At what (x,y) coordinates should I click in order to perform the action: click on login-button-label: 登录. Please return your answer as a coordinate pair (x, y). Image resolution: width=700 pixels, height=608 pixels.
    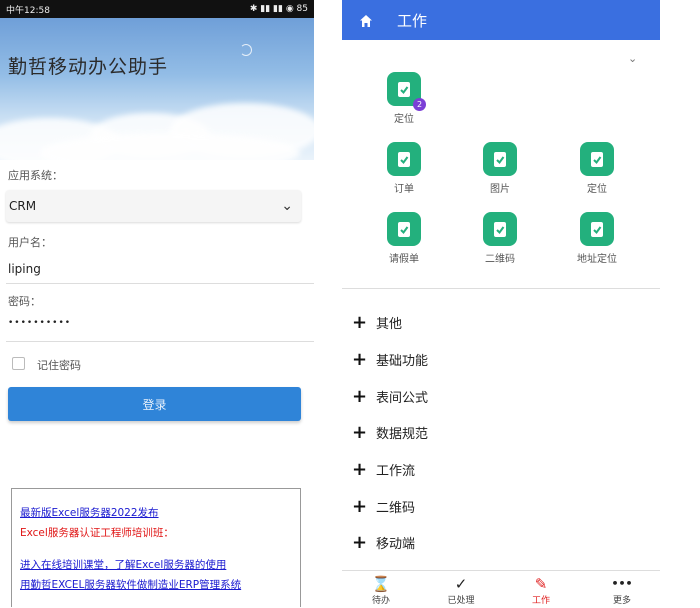
    Looking at the image, I should click on (154, 404).